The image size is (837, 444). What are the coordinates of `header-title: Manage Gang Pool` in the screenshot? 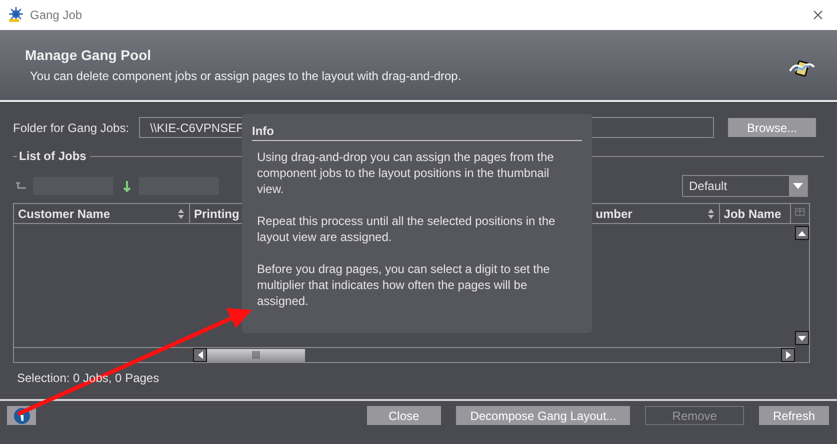 It's located at (88, 55).